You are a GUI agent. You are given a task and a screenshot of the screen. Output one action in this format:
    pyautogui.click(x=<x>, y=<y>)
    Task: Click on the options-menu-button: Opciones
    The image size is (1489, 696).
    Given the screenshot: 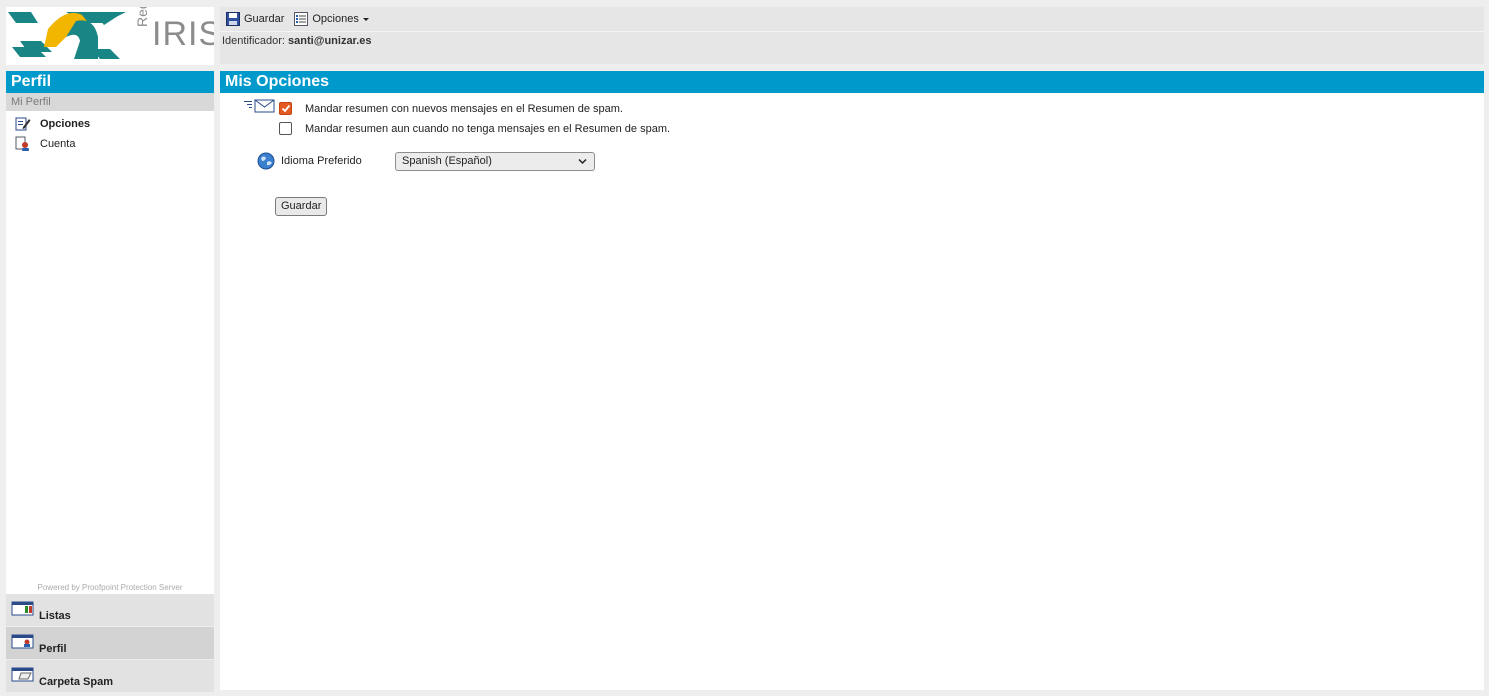 What is the action you would take?
    pyautogui.click(x=331, y=19)
    